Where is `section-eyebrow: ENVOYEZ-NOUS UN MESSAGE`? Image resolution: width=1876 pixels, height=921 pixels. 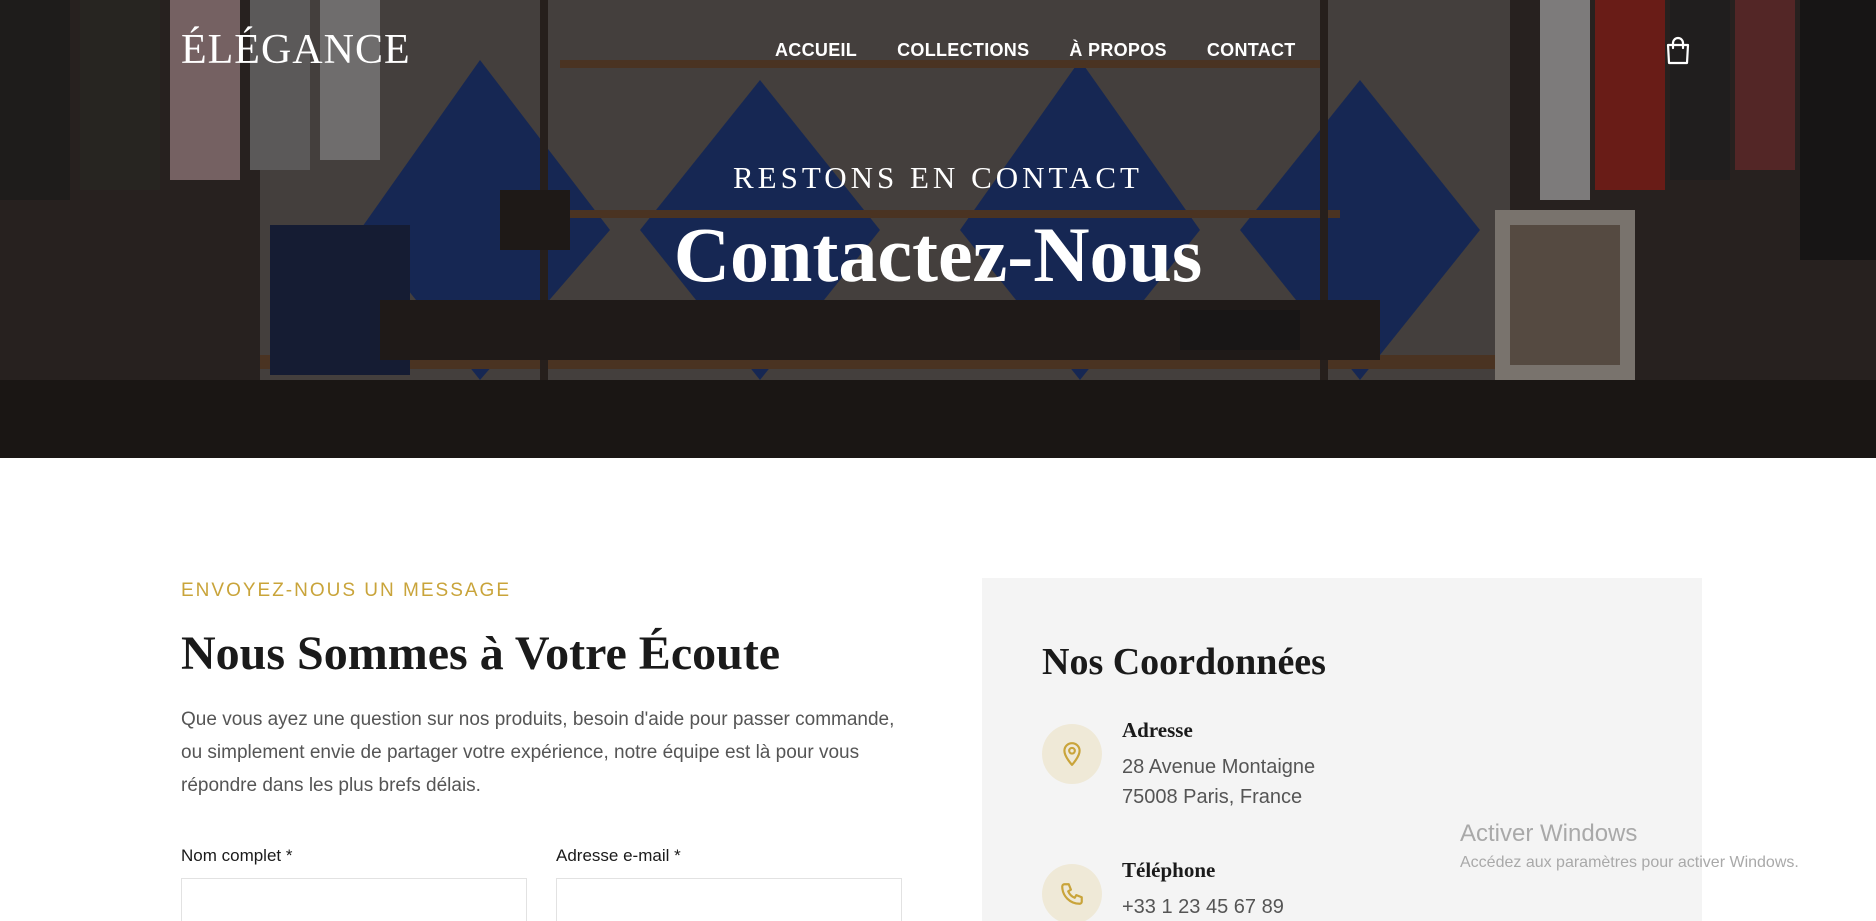 section-eyebrow: ENVOYEZ-NOUS UN MESSAGE is located at coordinates (346, 590).